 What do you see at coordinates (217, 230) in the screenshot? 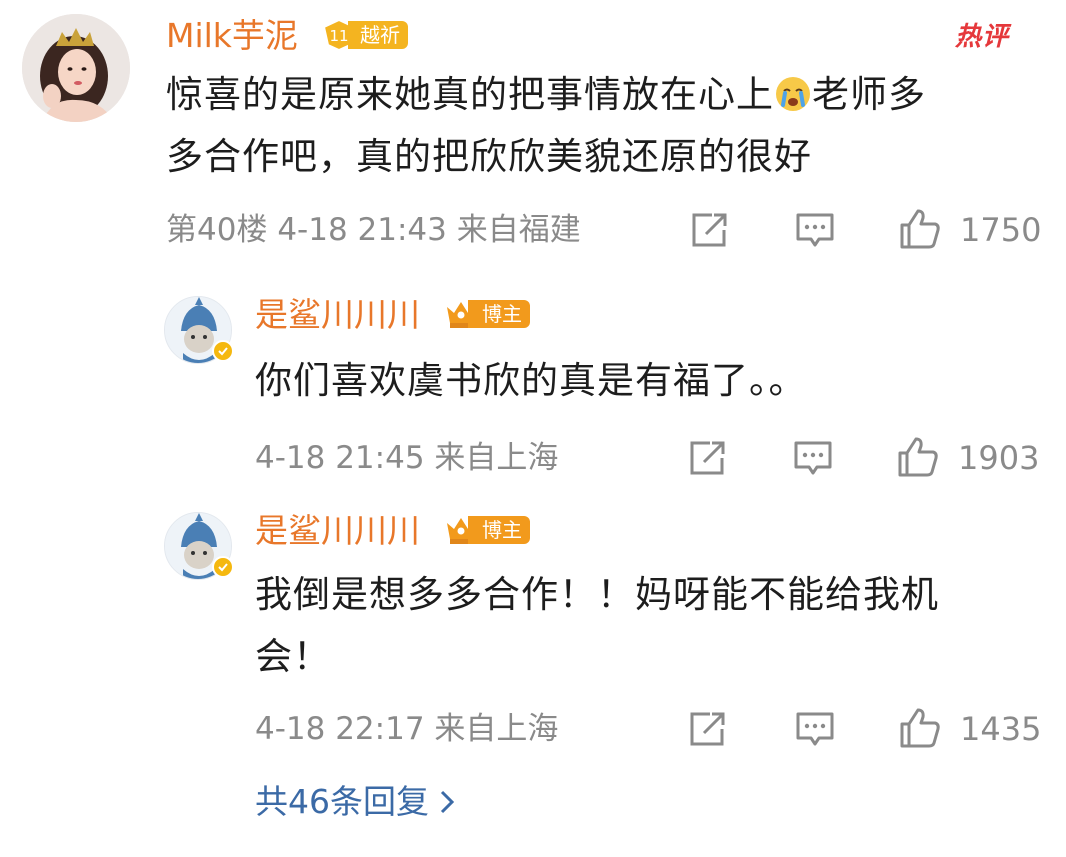
I see `floor-number: 第40楼` at bounding box center [217, 230].